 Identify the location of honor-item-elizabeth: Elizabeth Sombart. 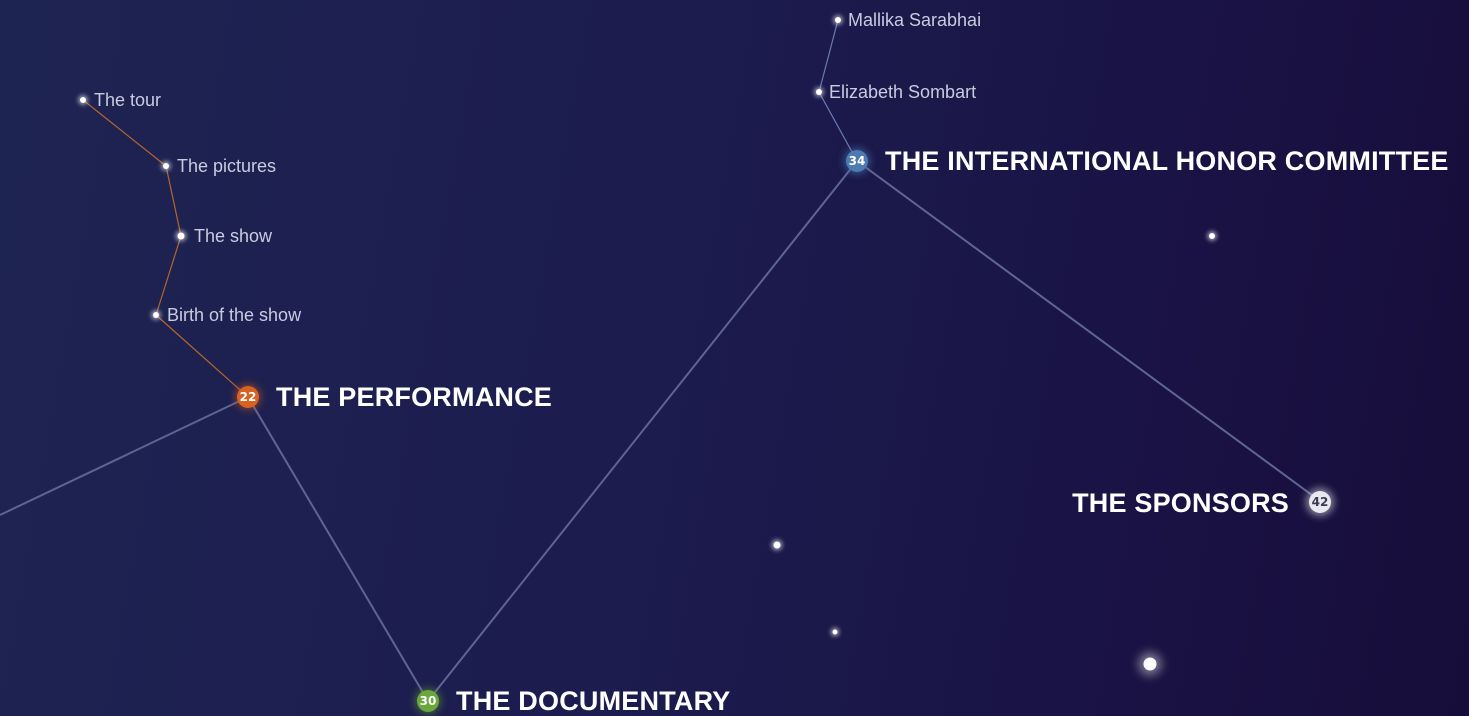
(902, 92).